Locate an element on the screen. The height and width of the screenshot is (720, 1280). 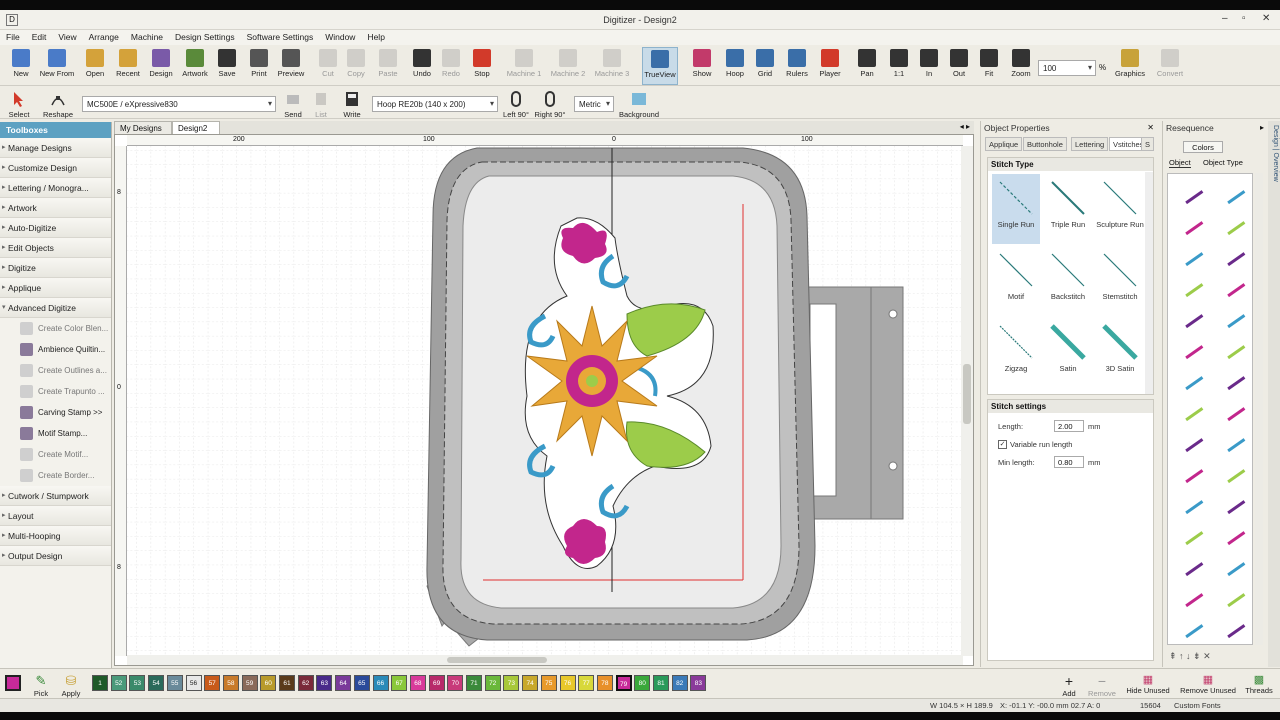
apply-button: ⛁ Apply is located at coordinates (71, 685).